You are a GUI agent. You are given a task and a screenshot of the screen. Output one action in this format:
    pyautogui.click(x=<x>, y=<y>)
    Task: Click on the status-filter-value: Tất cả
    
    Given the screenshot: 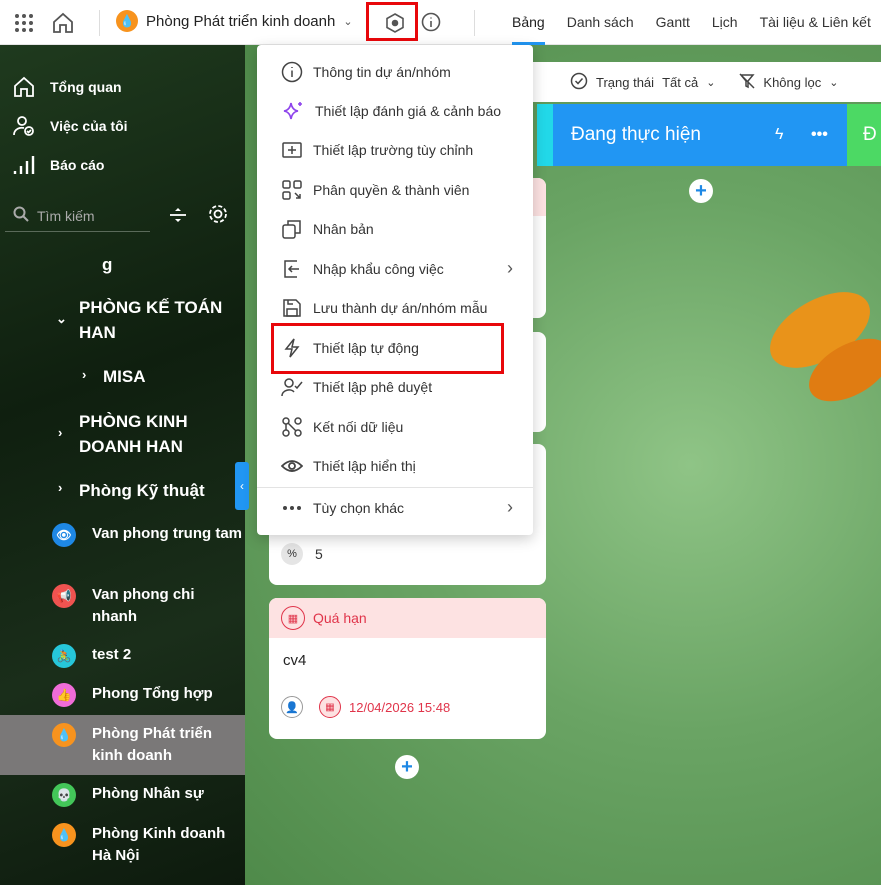 What is the action you would take?
    pyautogui.click(x=680, y=82)
    